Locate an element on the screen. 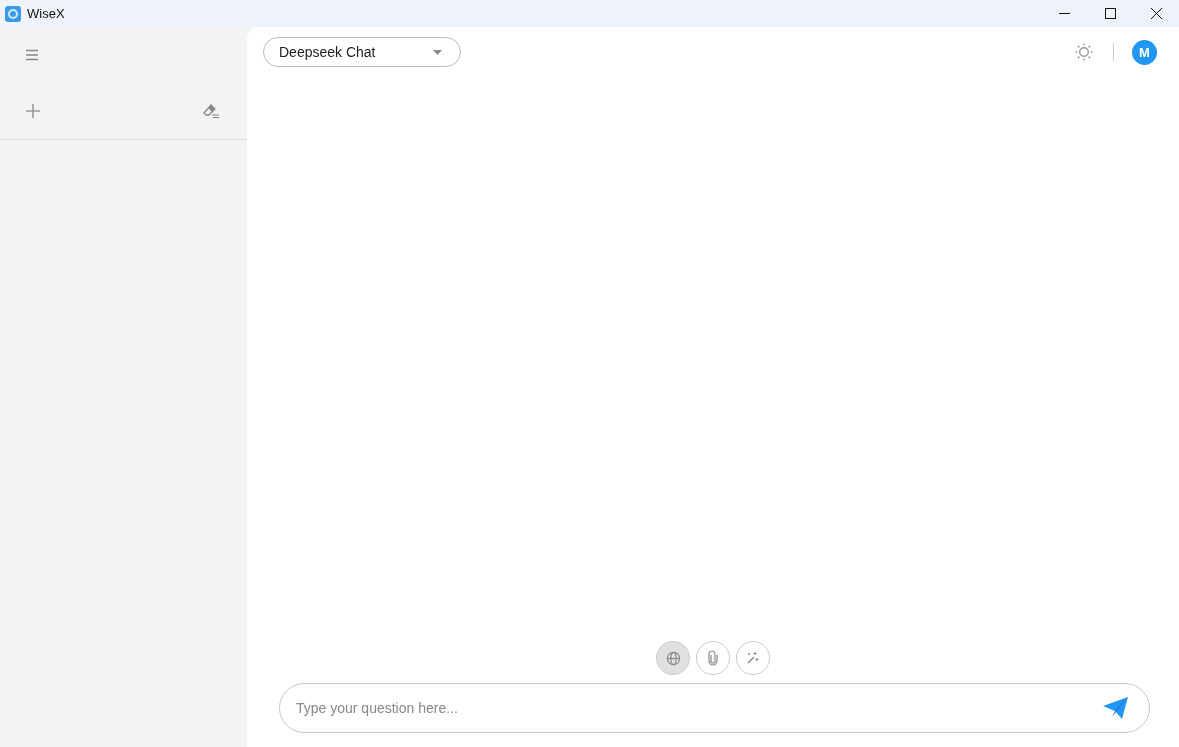 Image resolution: width=1179 pixels, height=747 pixels. close-icon is located at coordinates (1156, 13).